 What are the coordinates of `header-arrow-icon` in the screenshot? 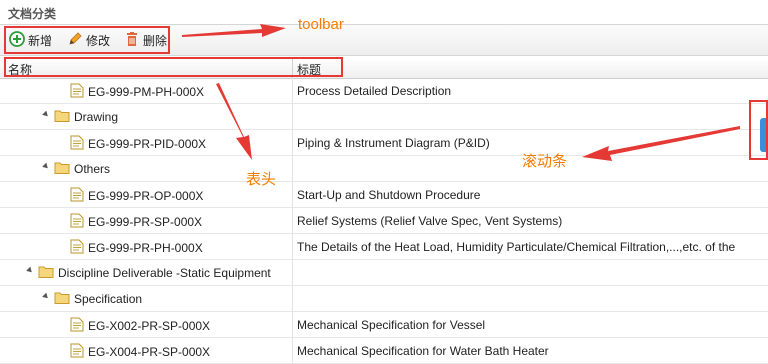 It's located at (234, 121).